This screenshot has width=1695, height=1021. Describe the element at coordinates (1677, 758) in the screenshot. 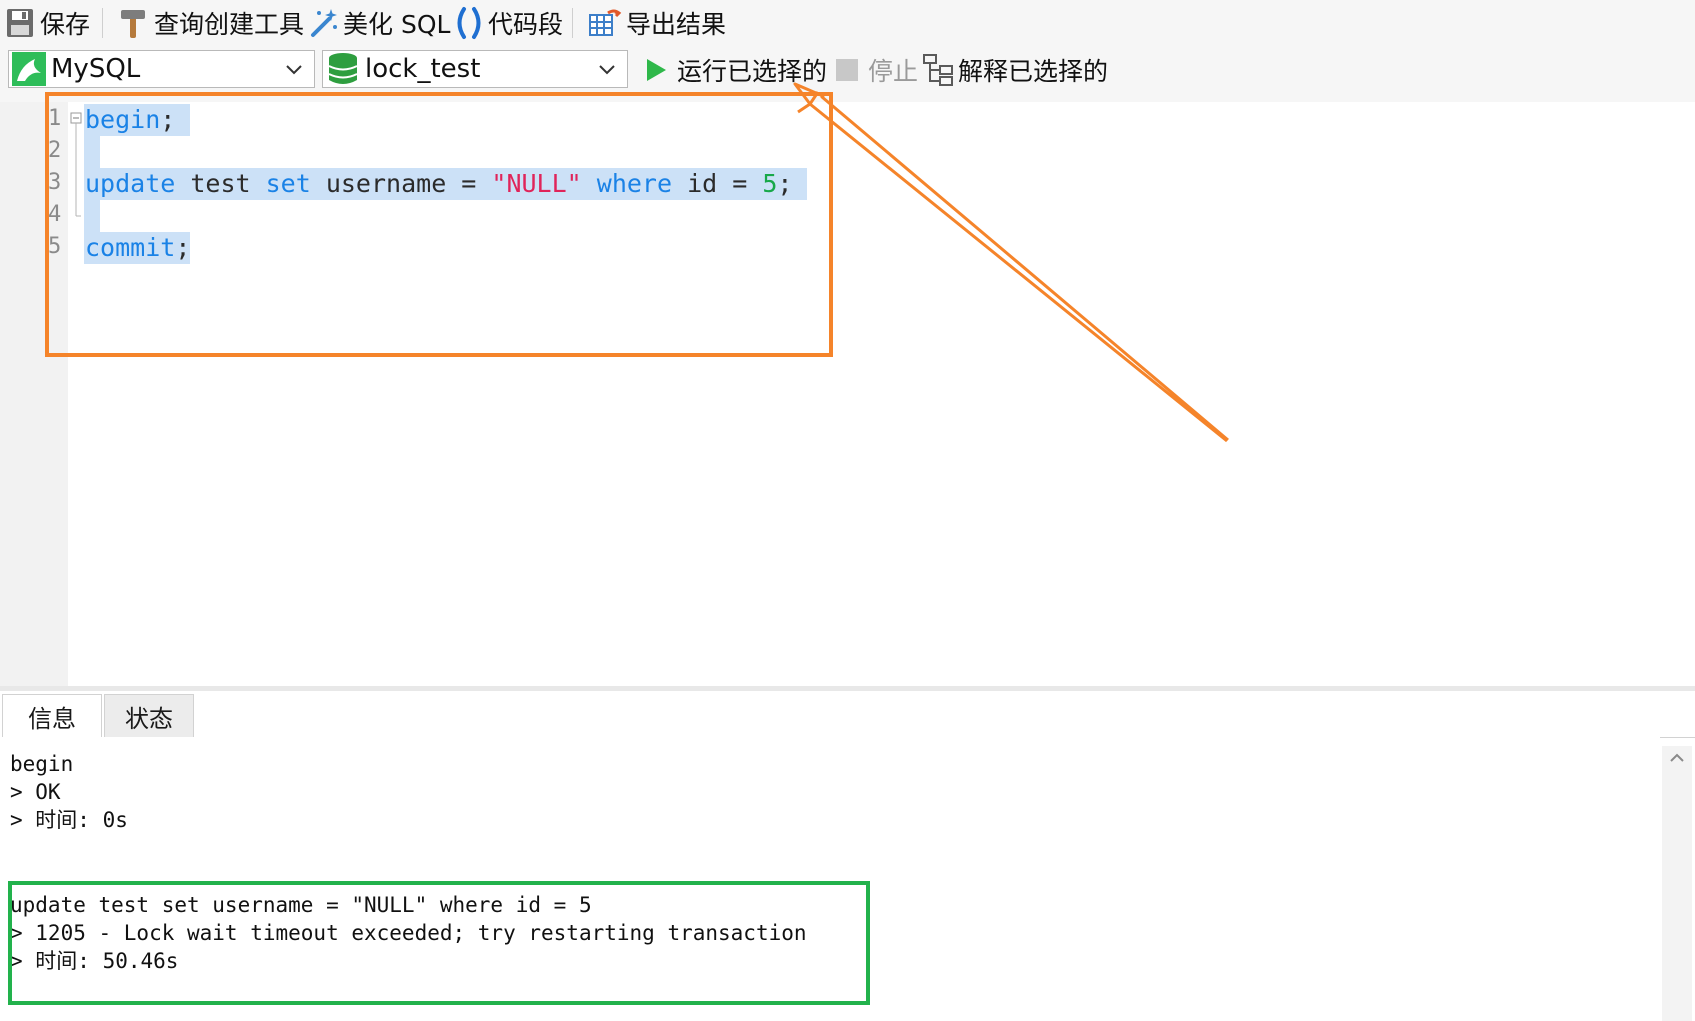

I see `scroll-up-arrow-icon` at that location.